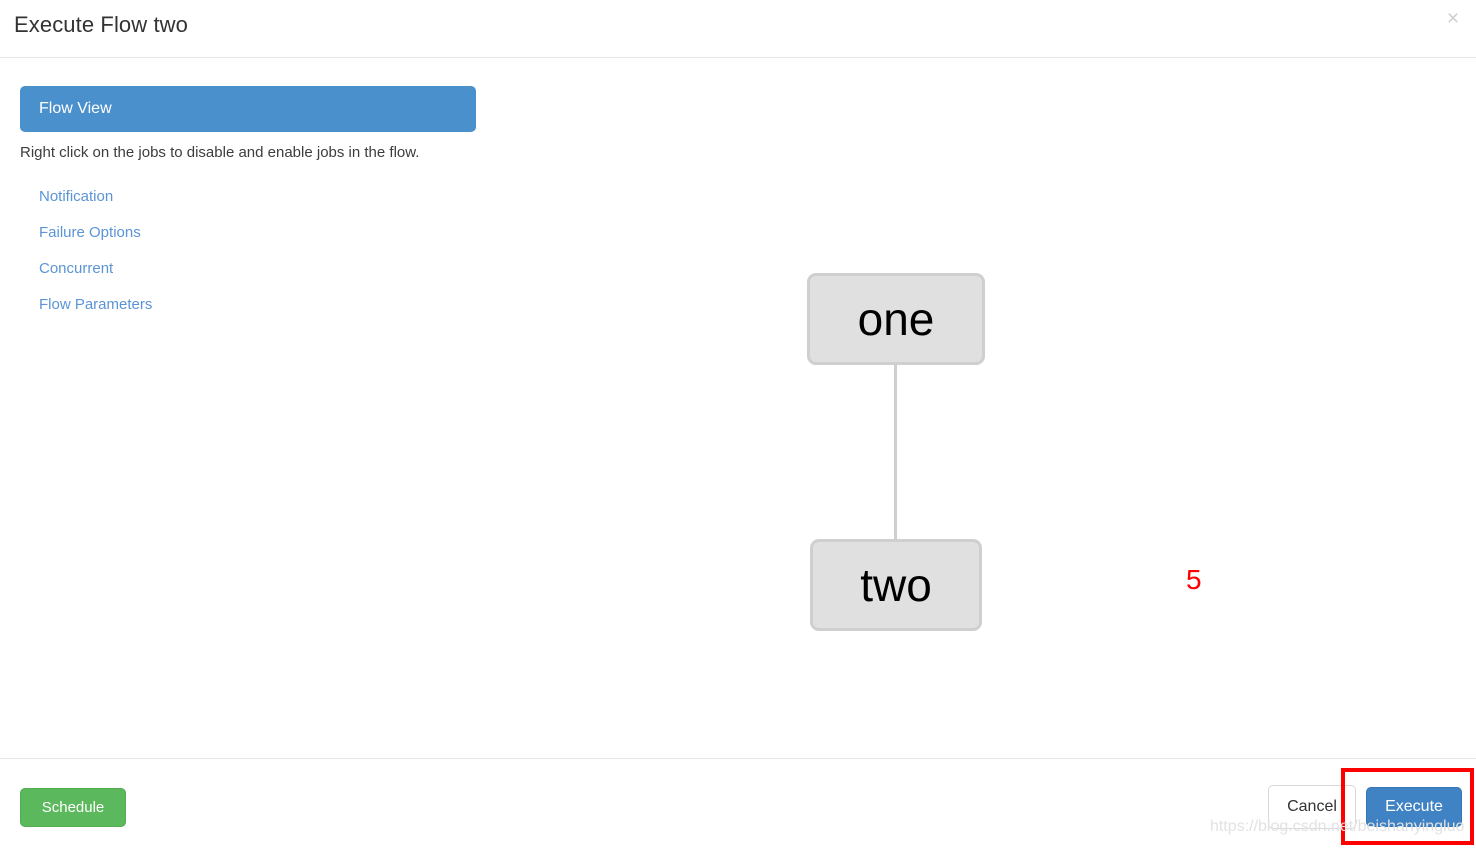 Image resolution: width=1476 pixels, height=849 pixels. Describe the element at coordinates (896, 319) in the screenshot. I see `flow-node-one: one` at that location.